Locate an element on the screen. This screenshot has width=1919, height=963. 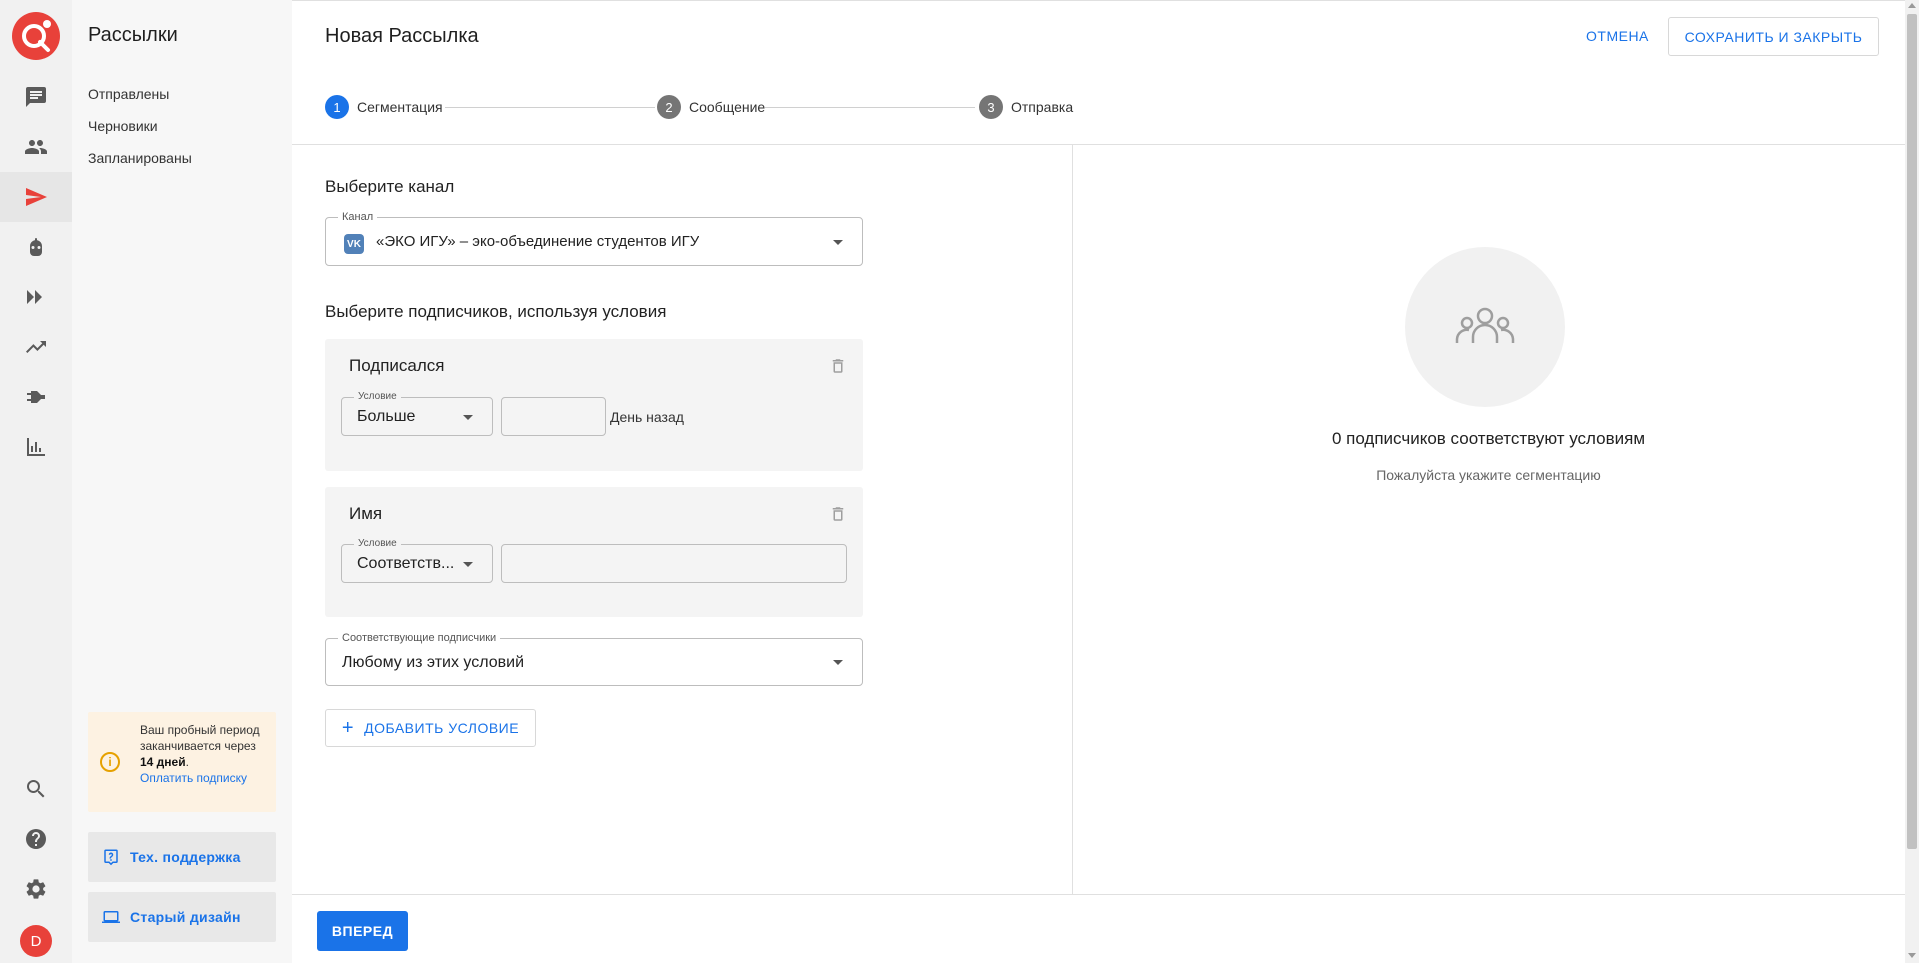
rail-broadcasts is located at coordinates (36, 197).